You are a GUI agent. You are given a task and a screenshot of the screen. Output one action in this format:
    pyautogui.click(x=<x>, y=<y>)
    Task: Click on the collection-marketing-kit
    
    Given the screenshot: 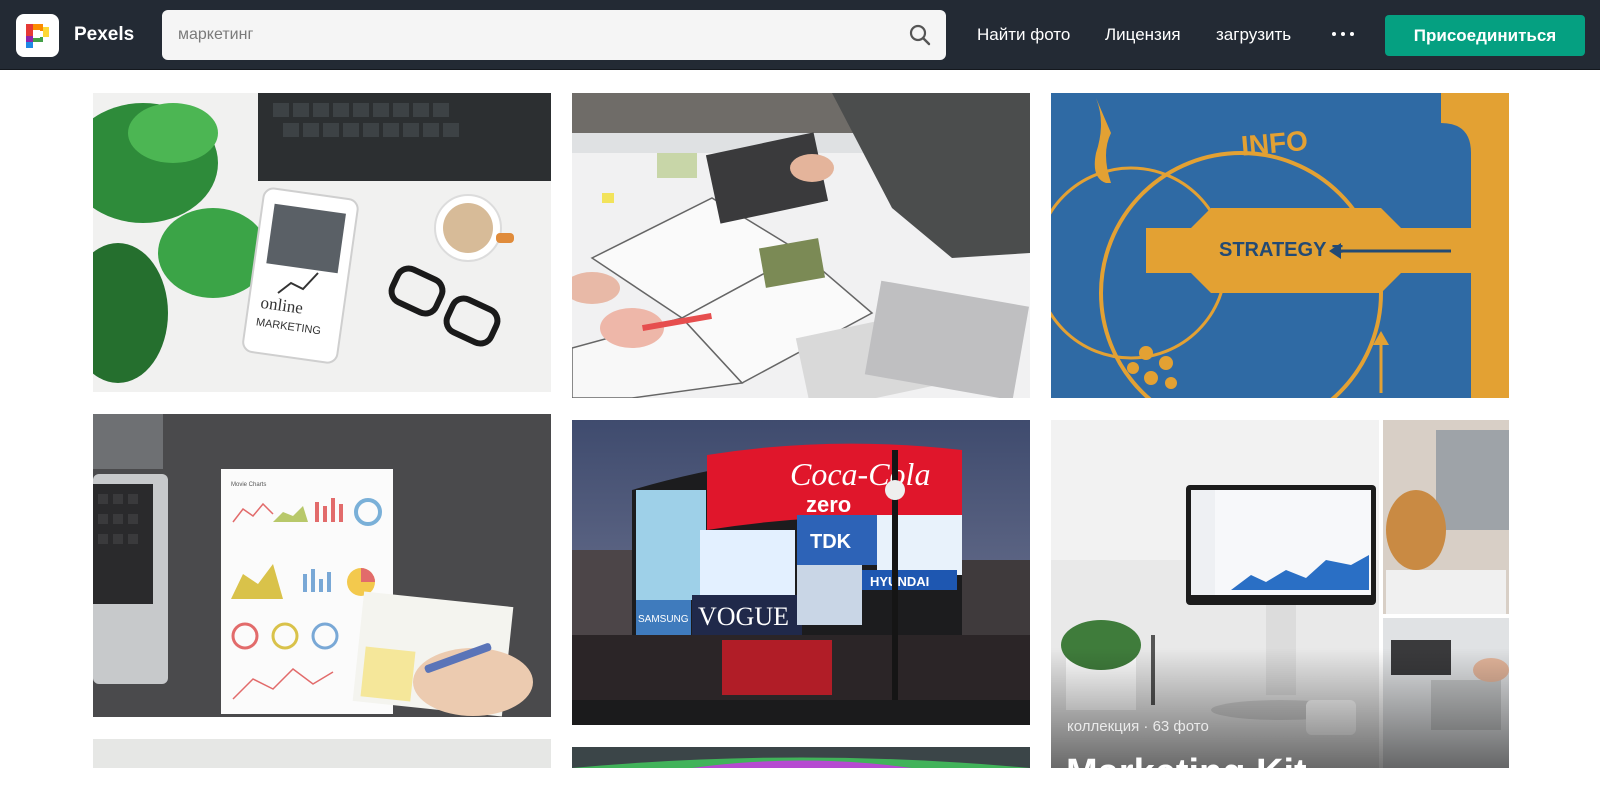 What is the action you would take?
    pyautogui.click(x=1280, y=594)
    